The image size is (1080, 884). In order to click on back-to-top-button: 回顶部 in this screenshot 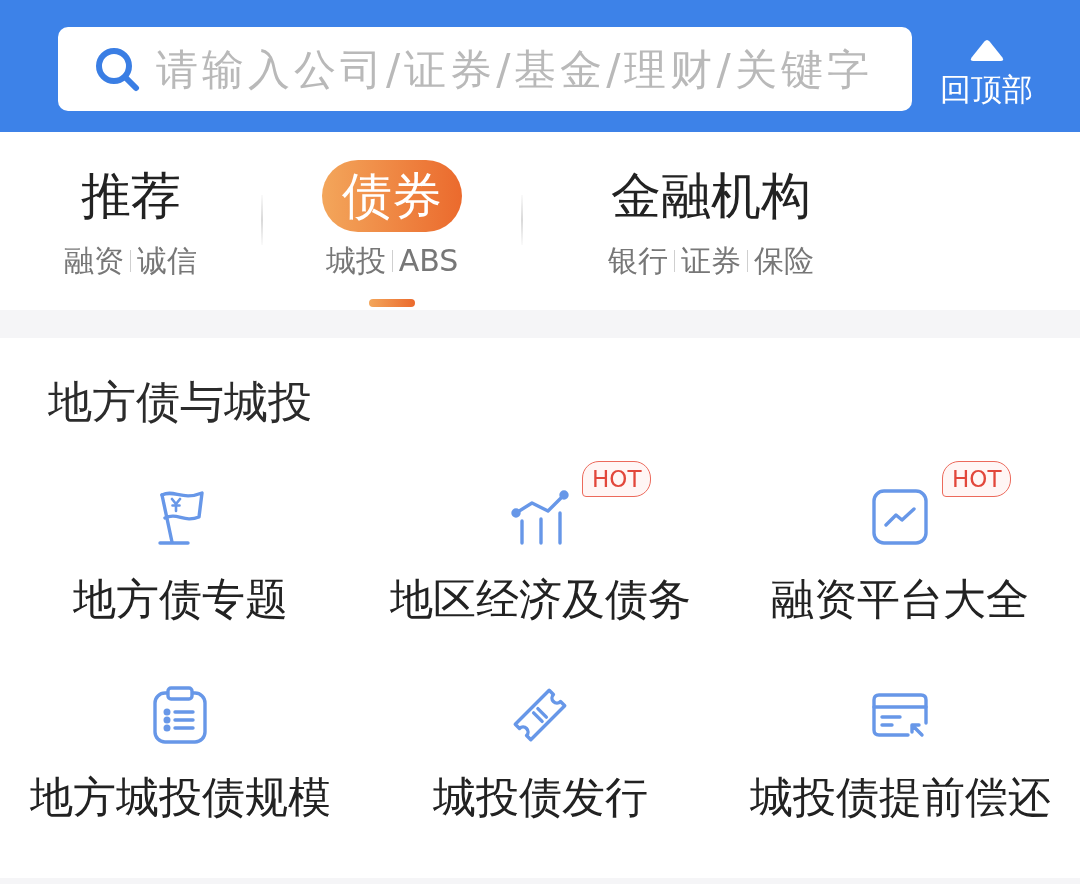, I will do `click(986, 74)`.